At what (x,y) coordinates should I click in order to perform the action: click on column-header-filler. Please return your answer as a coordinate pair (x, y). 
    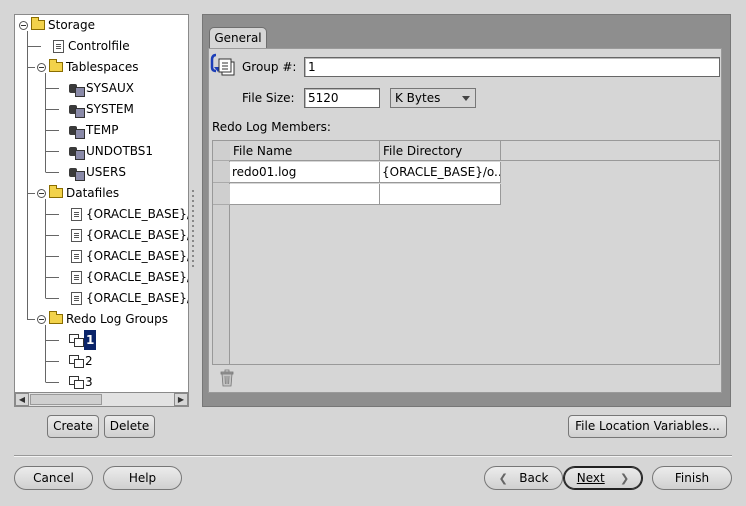
    Looking at the image, I should click on (610, 151).